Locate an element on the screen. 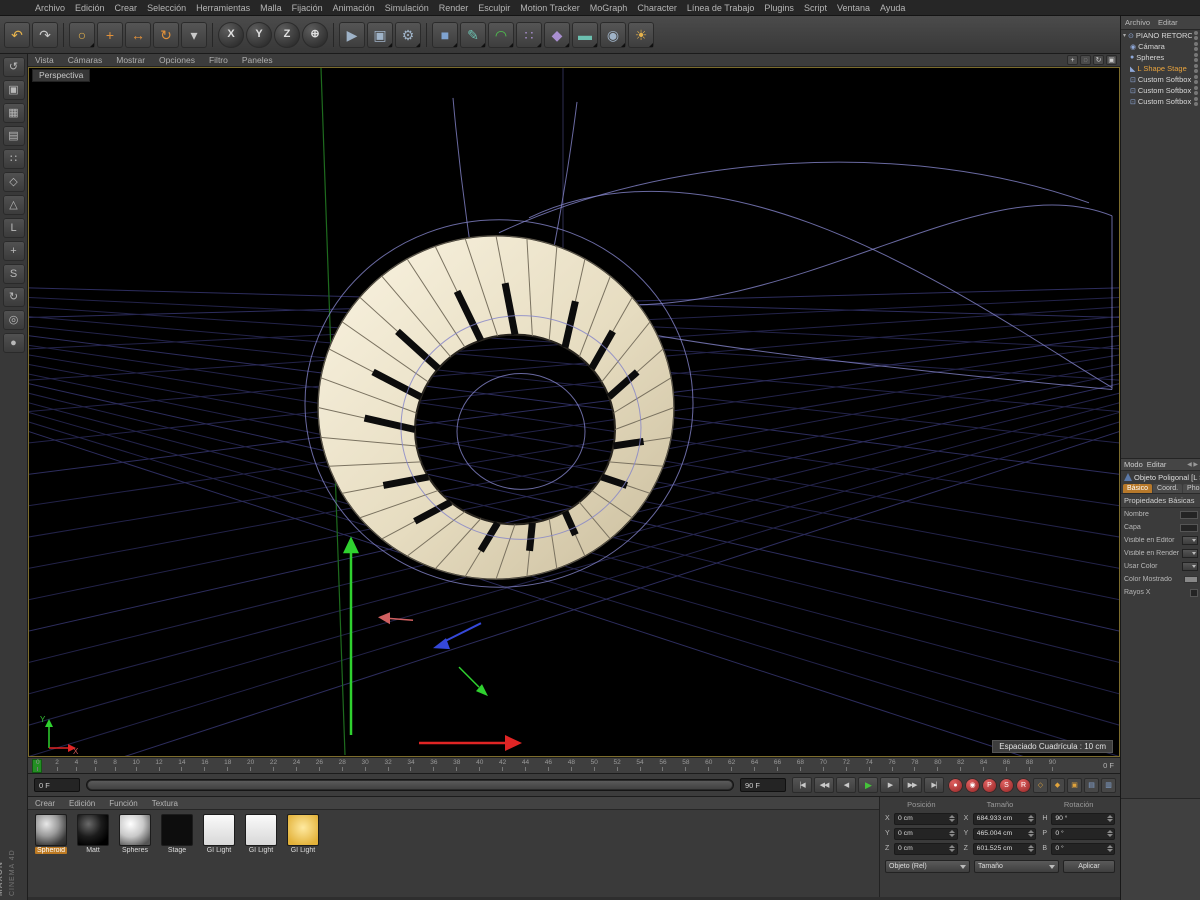 The image size is (1200, 900). viewport-menu-filtro: Filtro is located at coordinates (218, 60).